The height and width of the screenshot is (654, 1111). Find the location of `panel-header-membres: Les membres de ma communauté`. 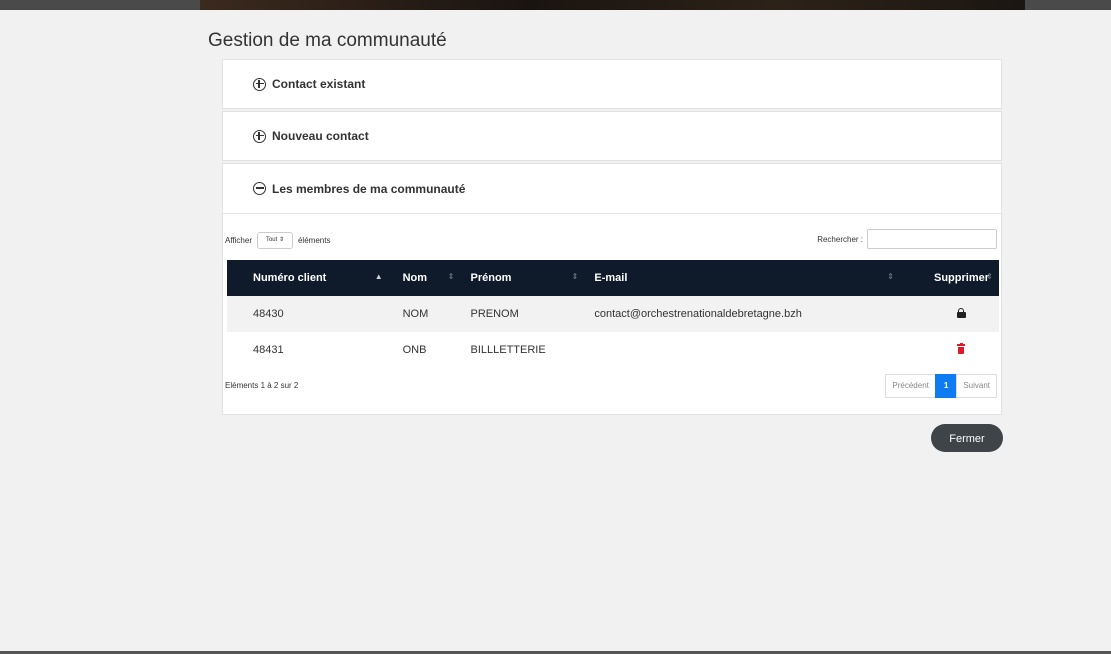

panel-header-membres: Les membres de ma communauté is located at coordinates (612, 189).